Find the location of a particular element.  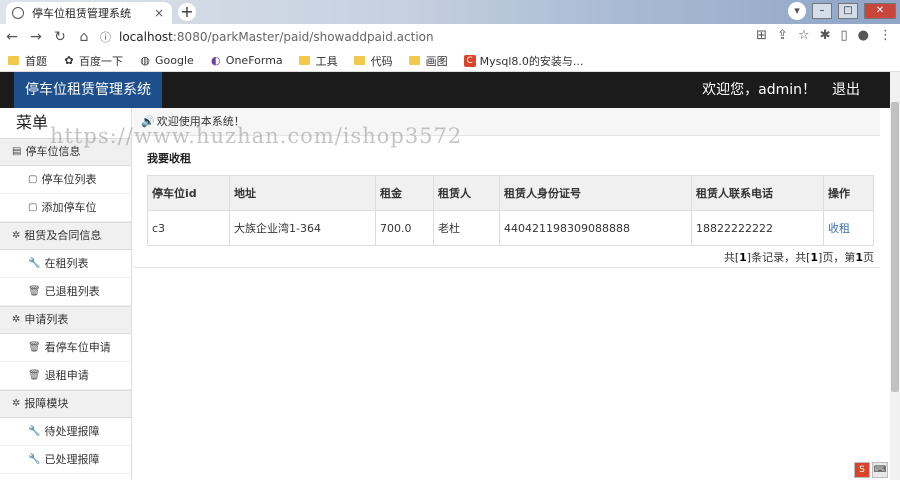

bookmark-item: ✿ 百度一下 is located at coordinates (93, 61).